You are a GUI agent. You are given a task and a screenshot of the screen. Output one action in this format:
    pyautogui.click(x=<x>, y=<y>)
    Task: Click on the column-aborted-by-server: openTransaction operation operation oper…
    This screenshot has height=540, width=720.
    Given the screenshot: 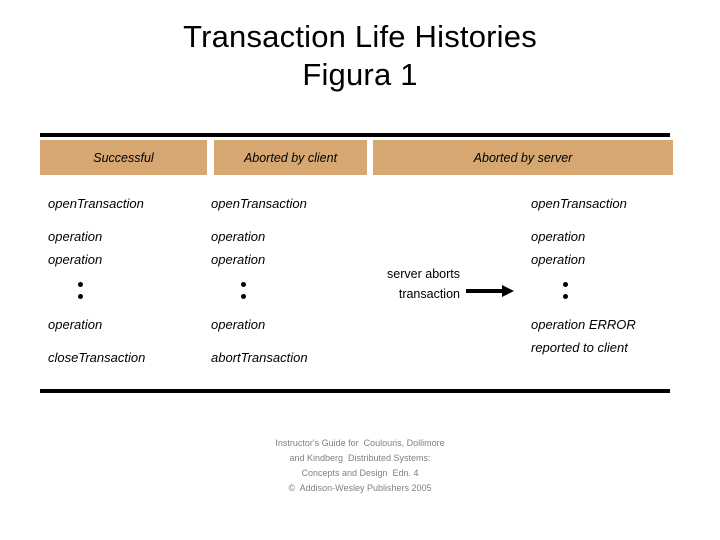 What is the action you would take?
    pyautogui.click(x=616, y=275)
    